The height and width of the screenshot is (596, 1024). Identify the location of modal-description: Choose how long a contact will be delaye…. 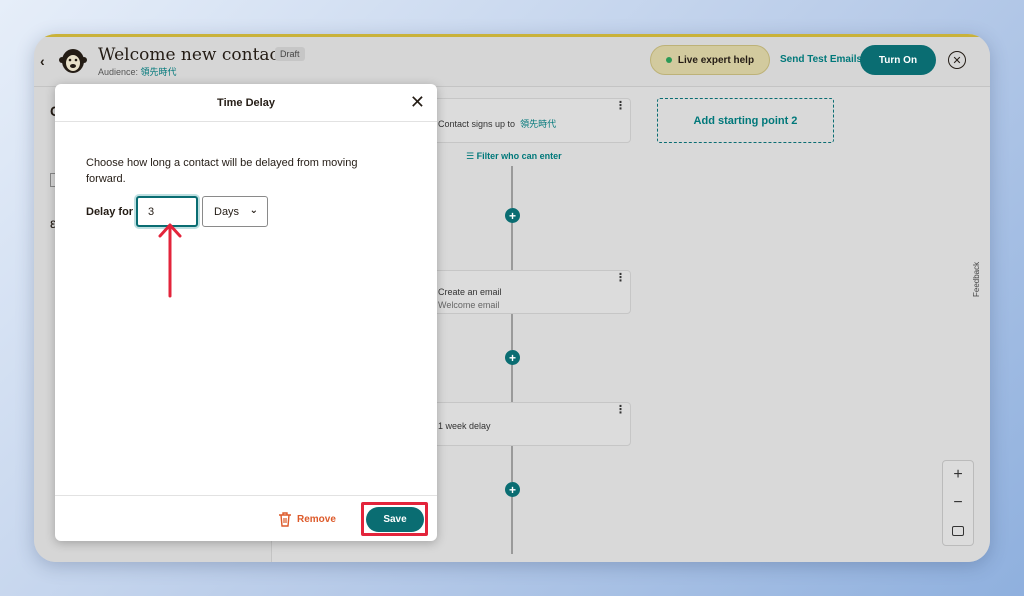
(222, 171).